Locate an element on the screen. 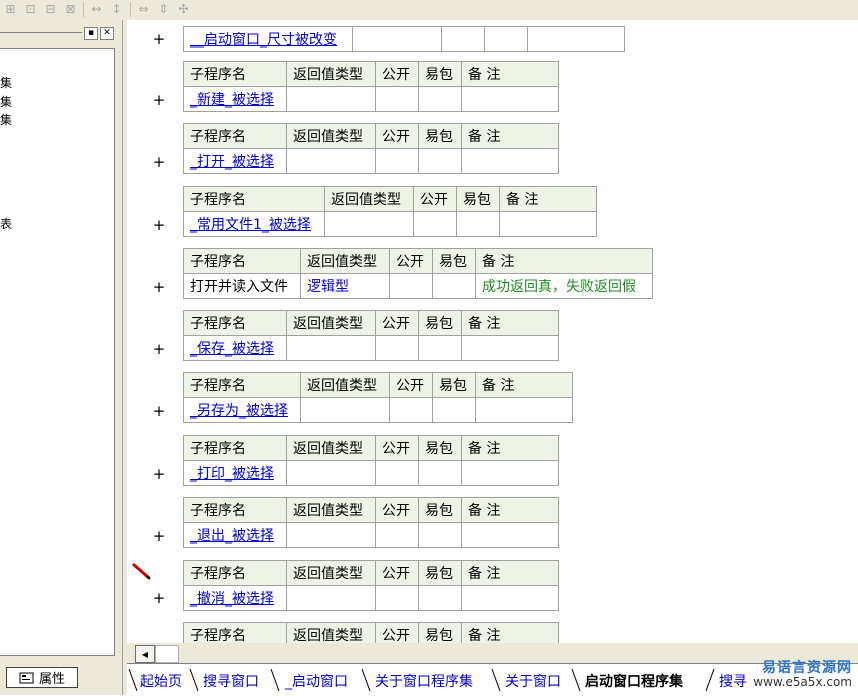  subroutine-name: _打开_被选择 is located at coordinates (235, 161).